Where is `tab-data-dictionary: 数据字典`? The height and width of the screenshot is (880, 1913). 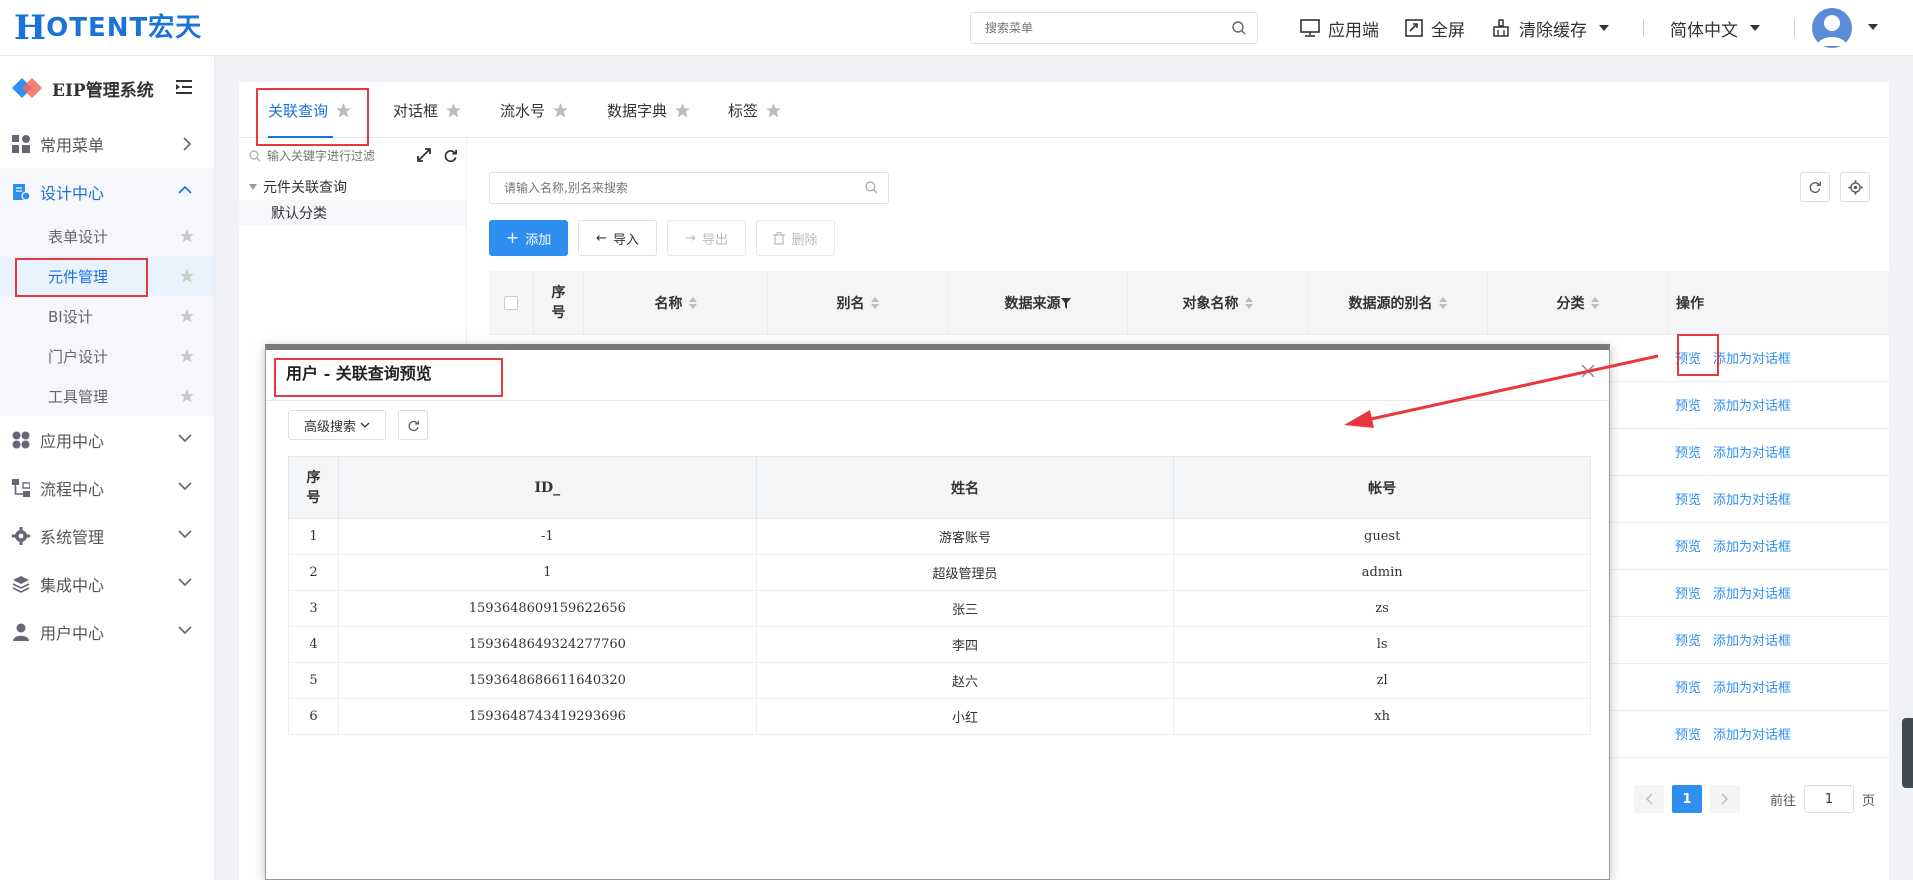 tab-data-dictionary: 数据字典 is located at coordinates (649, 110).